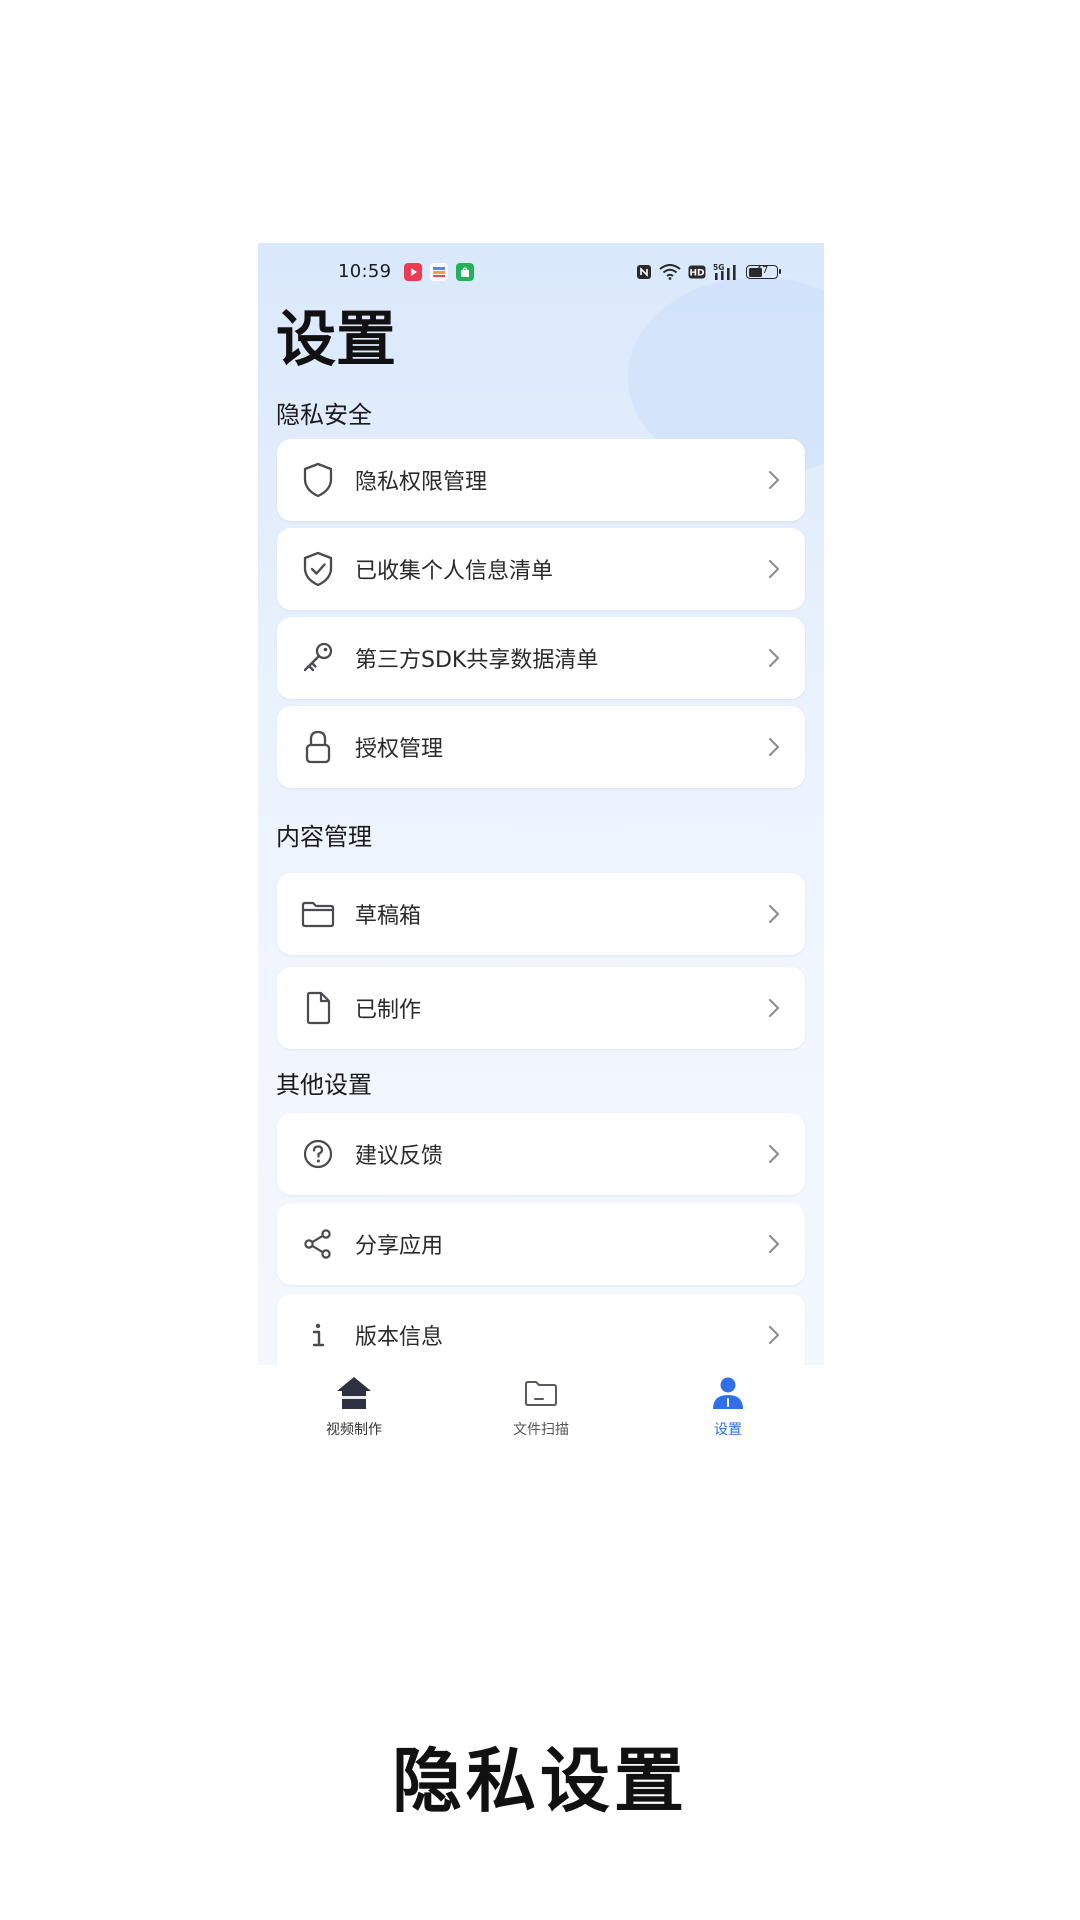  What do you see at coordinates (399, 1246) in the screenshot?
I see `share-app-label: 分享应用` at bounding box center [399, 1246].